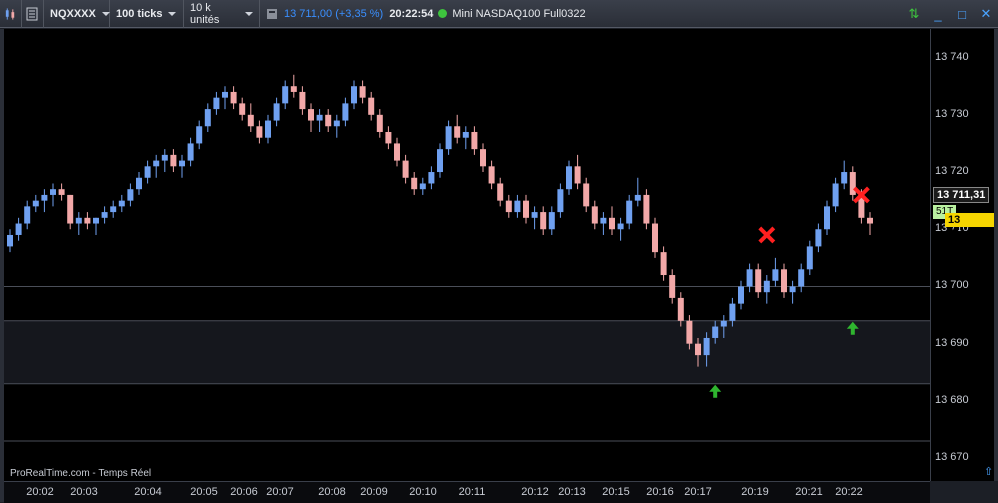  Describe the element at coordinates (952, 56) in the screenshot. I see `price-tick-label: 13 740` at that location.